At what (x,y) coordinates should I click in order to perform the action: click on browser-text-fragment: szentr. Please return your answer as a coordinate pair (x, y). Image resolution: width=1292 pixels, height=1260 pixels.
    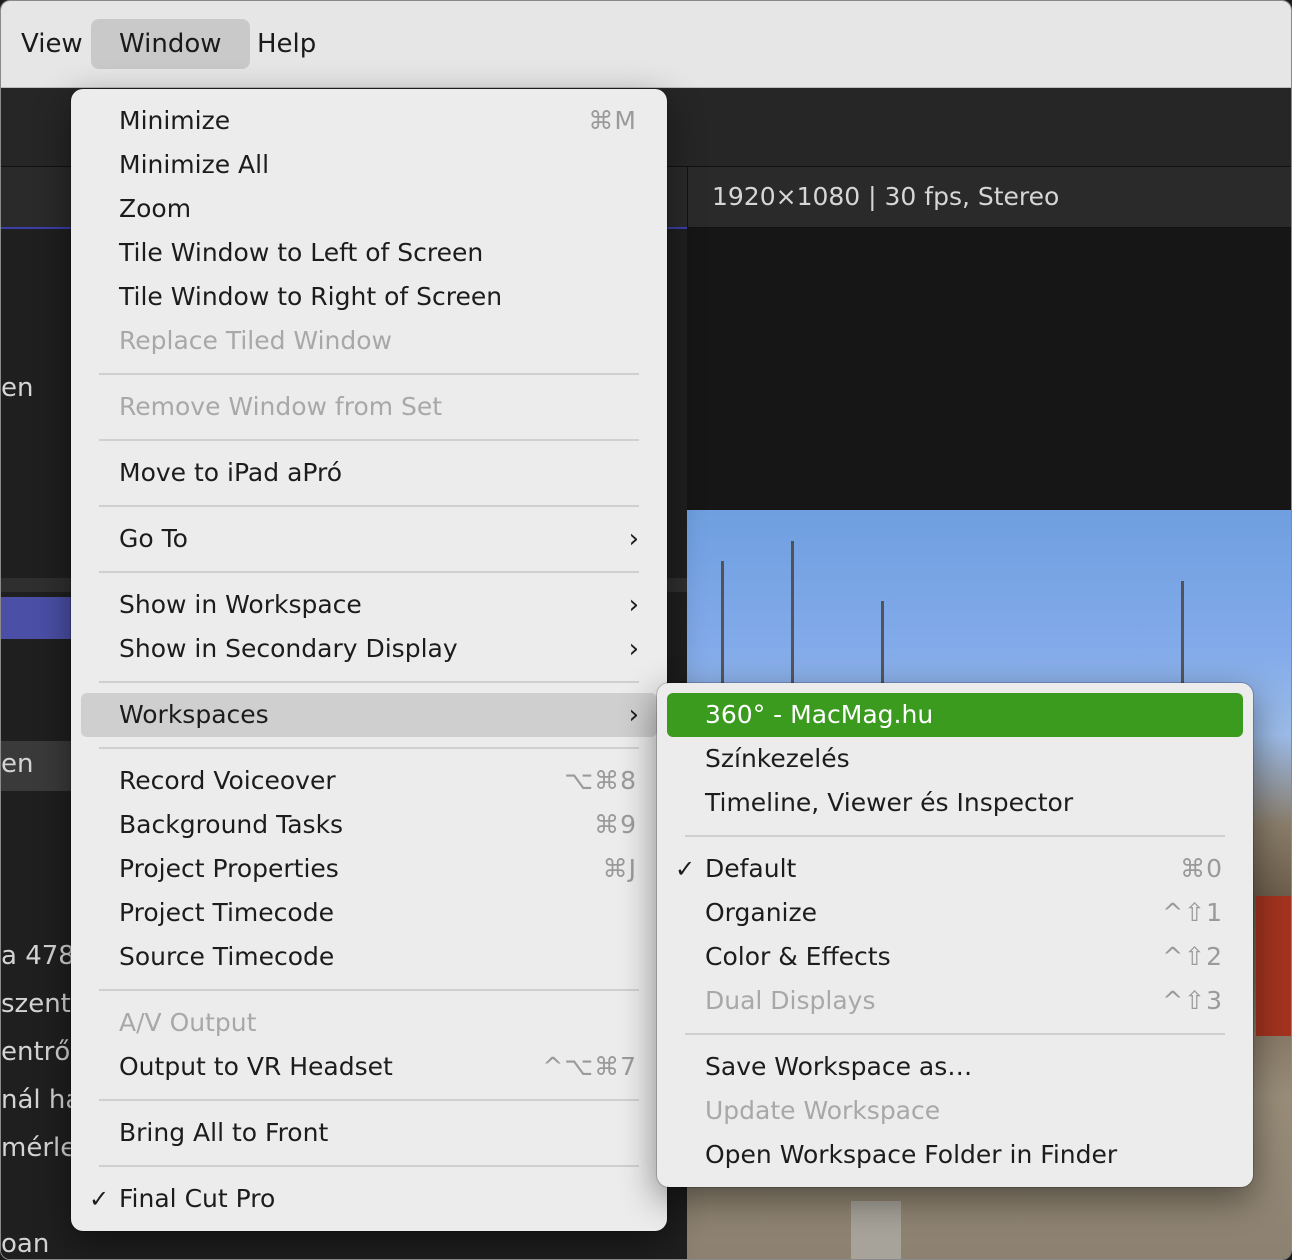
    Looking at the image, I should click on (41, 1004).